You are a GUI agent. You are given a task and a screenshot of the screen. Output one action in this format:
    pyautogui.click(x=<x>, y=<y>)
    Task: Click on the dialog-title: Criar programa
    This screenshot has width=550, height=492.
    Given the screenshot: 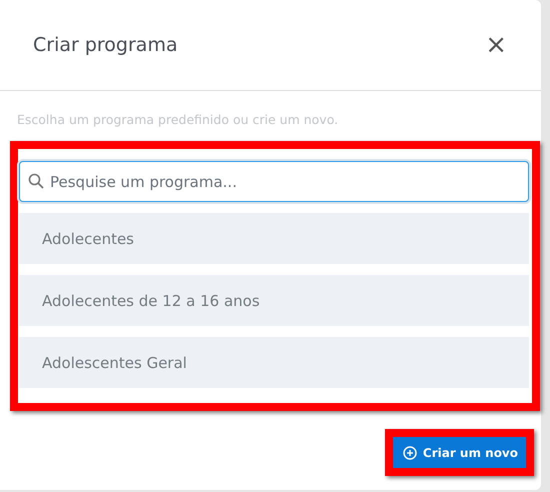 What is the action you would take?
    pyautogui.click(x=105, y=45)
    